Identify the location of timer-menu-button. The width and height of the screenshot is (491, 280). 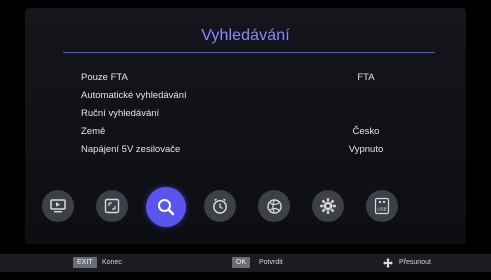
(220, 206).